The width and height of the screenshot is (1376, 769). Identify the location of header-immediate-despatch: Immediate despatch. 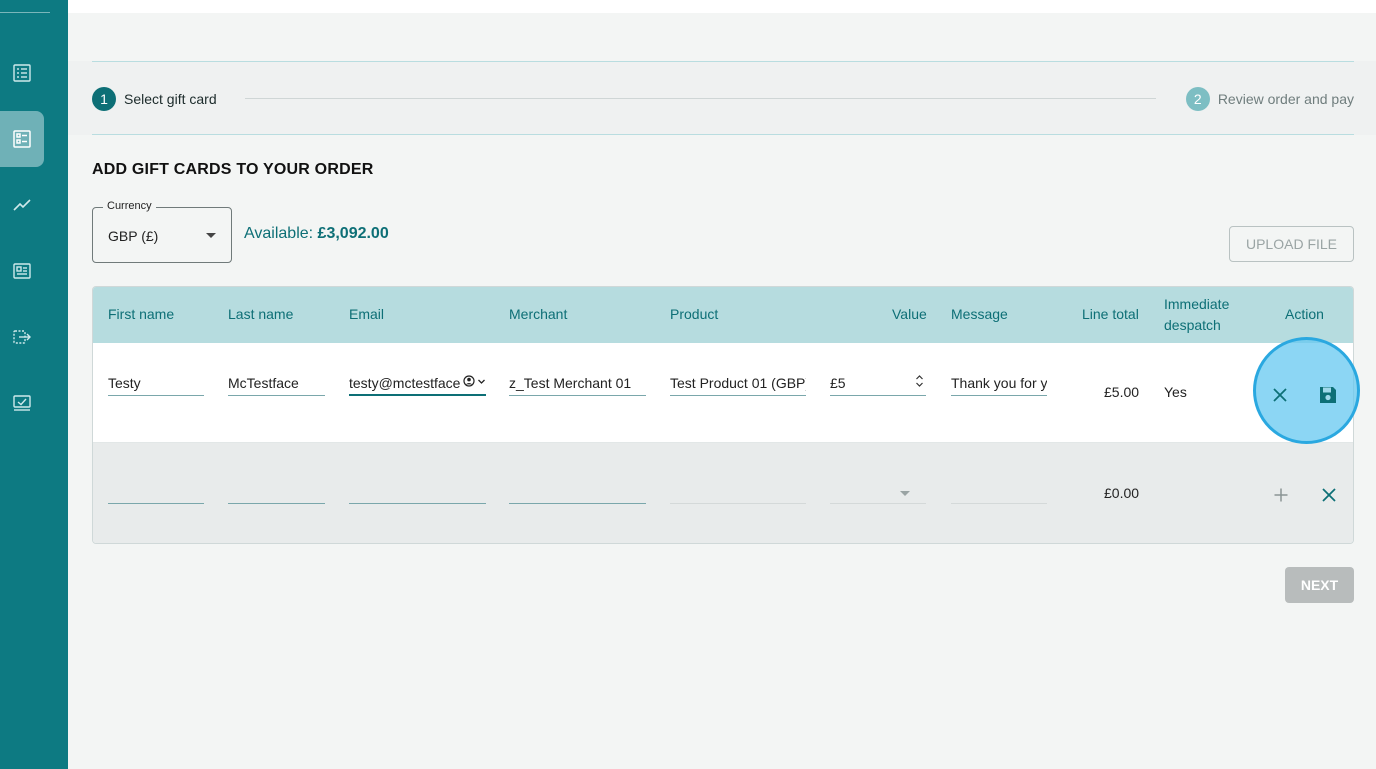
(1196, 315).